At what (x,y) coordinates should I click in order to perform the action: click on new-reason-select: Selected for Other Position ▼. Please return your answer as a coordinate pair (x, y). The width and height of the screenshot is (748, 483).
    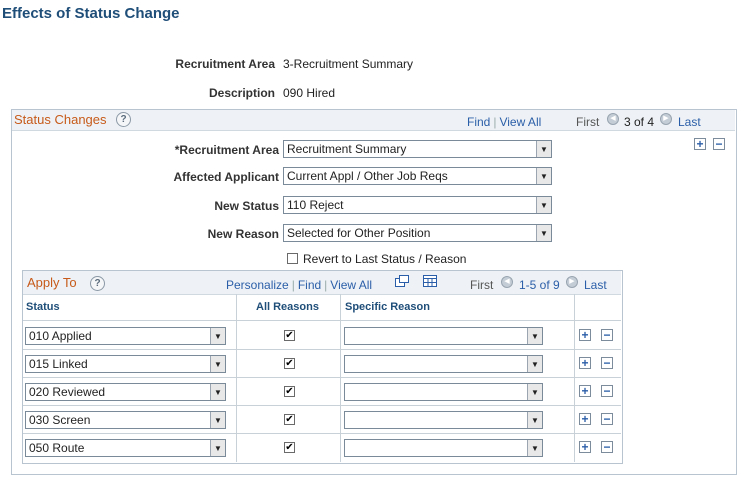
    Looking at the image, I should click on (417, 233).